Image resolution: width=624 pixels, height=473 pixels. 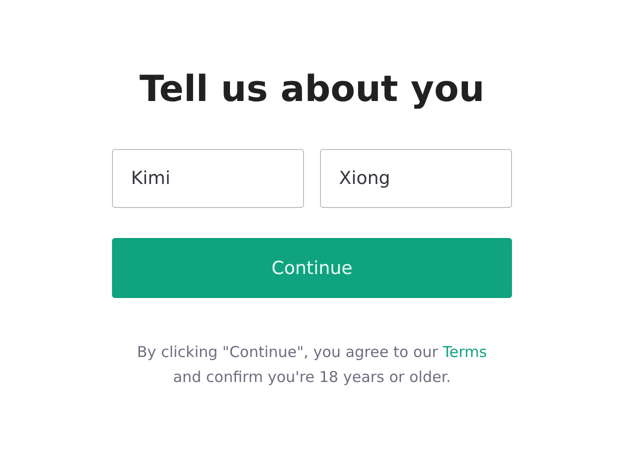 What do you see at coordinates (312, 365) in the screenshot?
I see `terms-notice: By clicking "Continue", you agree to our Terms and confirm you're 18 years or older.` at bounding box center [312, 365].